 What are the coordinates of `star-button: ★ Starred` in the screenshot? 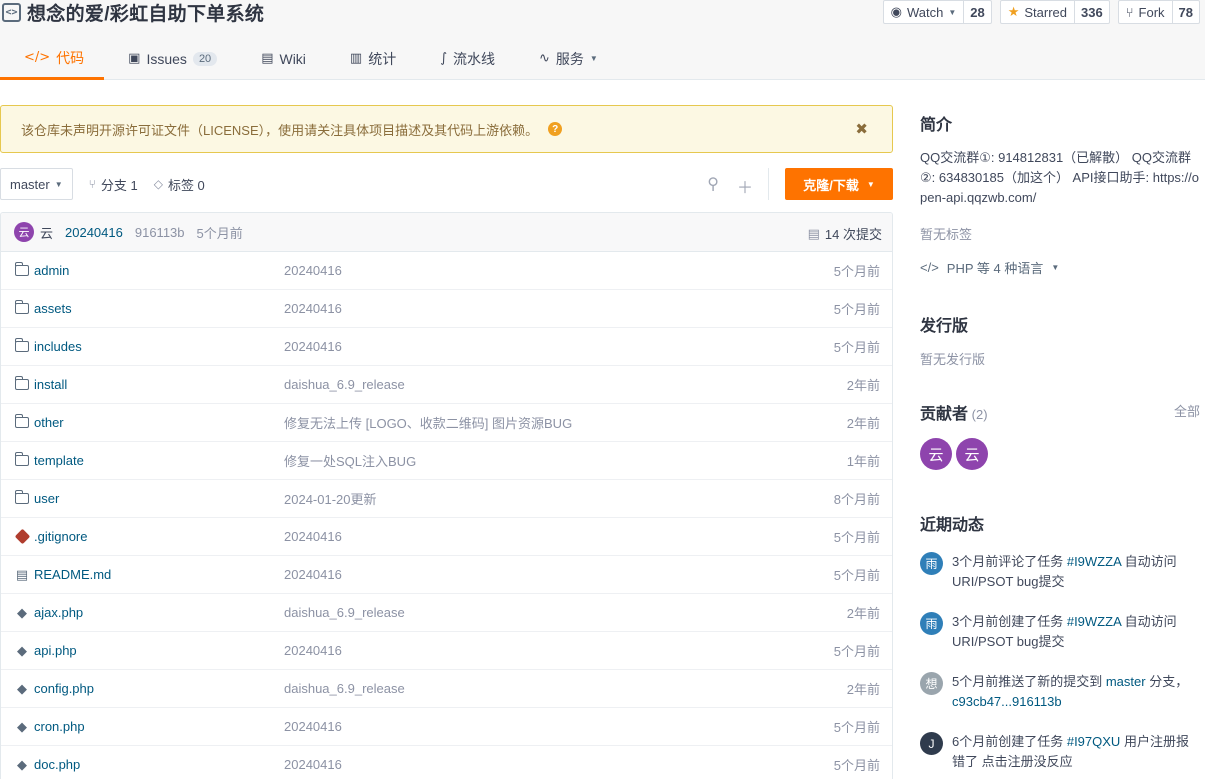 It's located at (1037, 12).